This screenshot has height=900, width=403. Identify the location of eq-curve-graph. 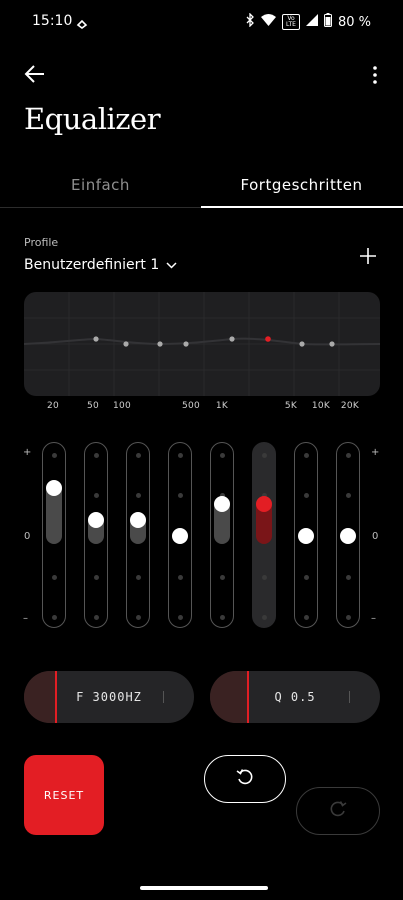
(202, 344).